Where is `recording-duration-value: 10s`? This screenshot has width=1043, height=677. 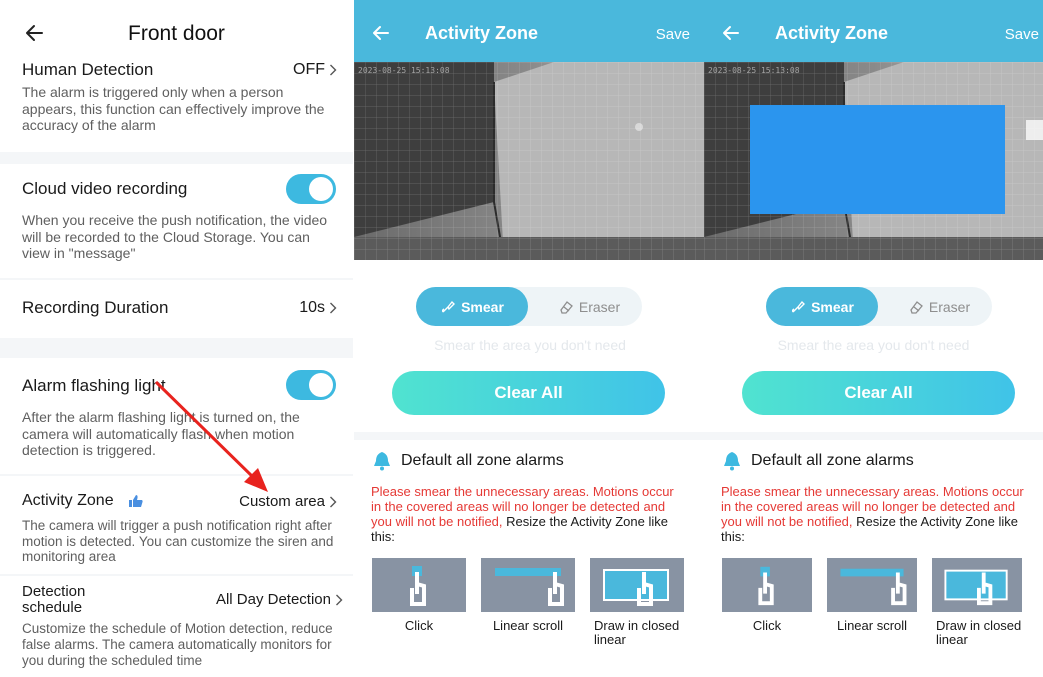 recording-duration-value: 10s is located at coordinates (318, 308).